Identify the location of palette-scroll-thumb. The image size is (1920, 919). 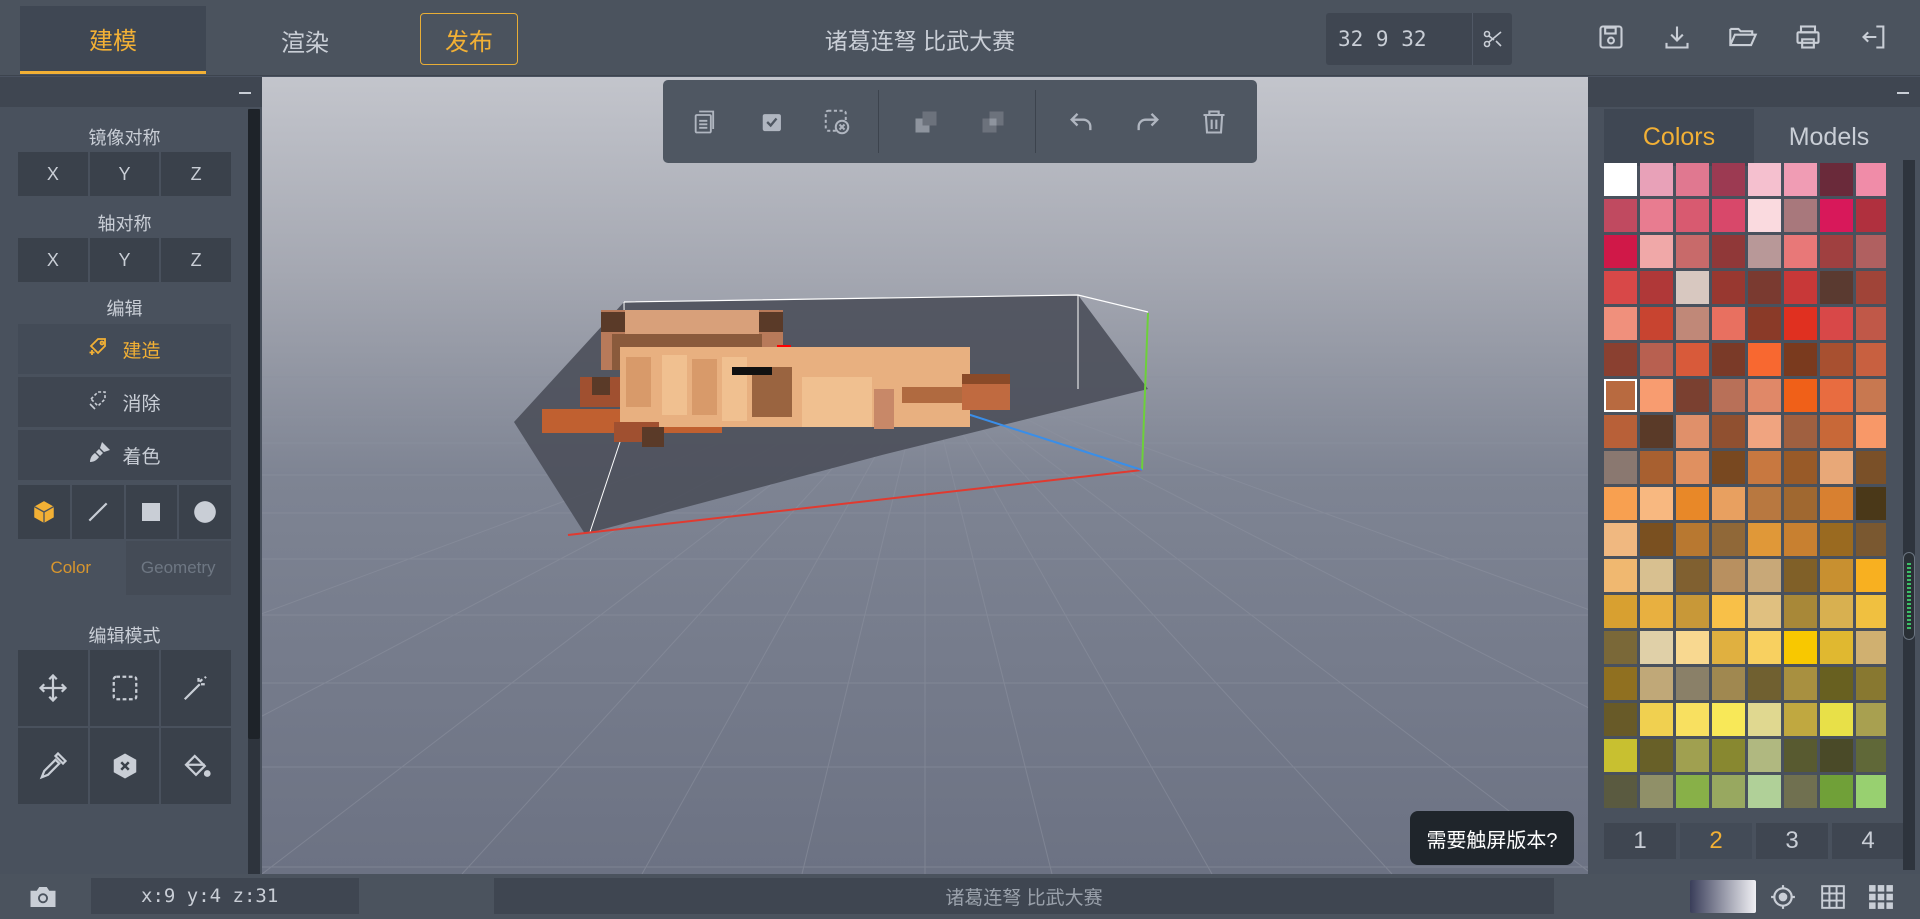
(1909, 596).